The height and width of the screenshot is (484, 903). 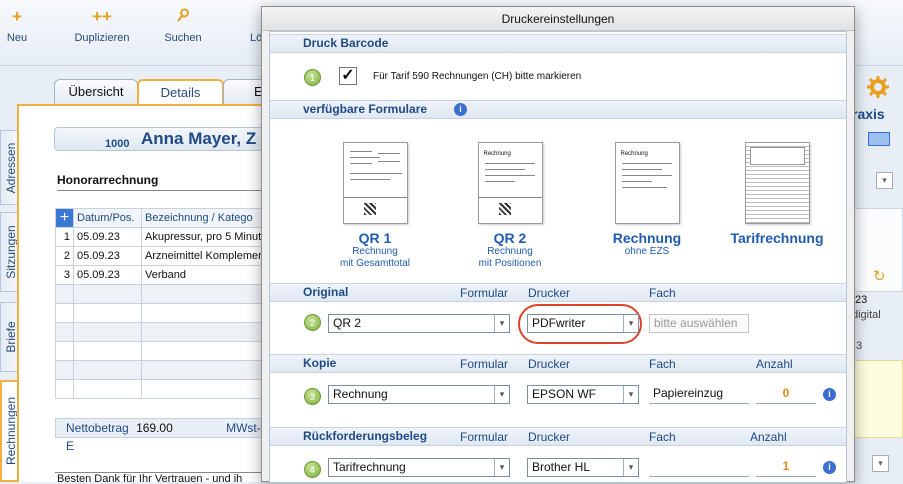 What do you see at coordinates (419, 467) in the screenshot?
I see `refund-form-select: Tarifrechnung ▾` at bounding box center [419, 467].